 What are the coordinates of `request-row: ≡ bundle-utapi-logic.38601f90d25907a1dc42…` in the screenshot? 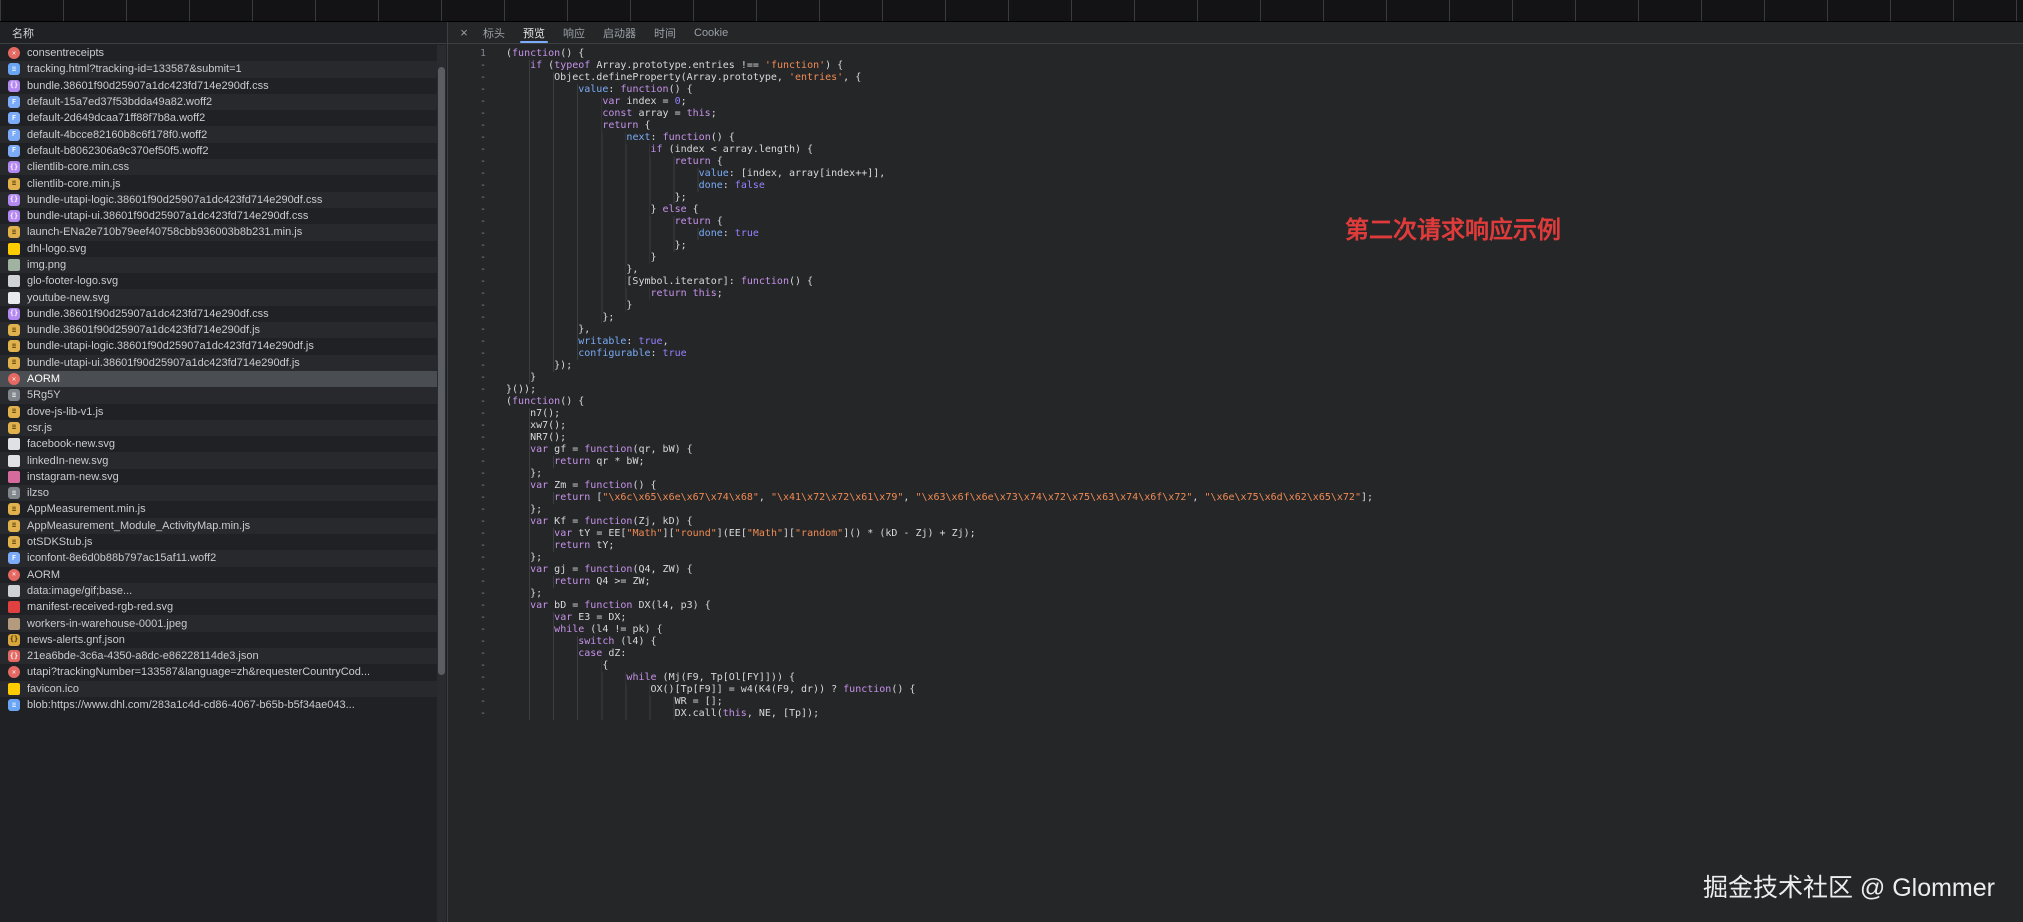 It's located at (218, 346).